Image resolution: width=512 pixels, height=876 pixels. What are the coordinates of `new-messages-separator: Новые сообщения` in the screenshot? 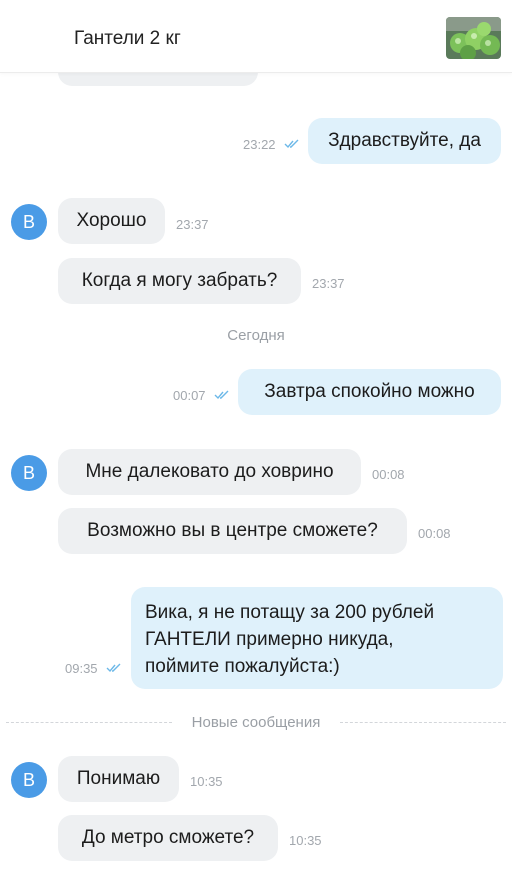 It's located at (256, 722).